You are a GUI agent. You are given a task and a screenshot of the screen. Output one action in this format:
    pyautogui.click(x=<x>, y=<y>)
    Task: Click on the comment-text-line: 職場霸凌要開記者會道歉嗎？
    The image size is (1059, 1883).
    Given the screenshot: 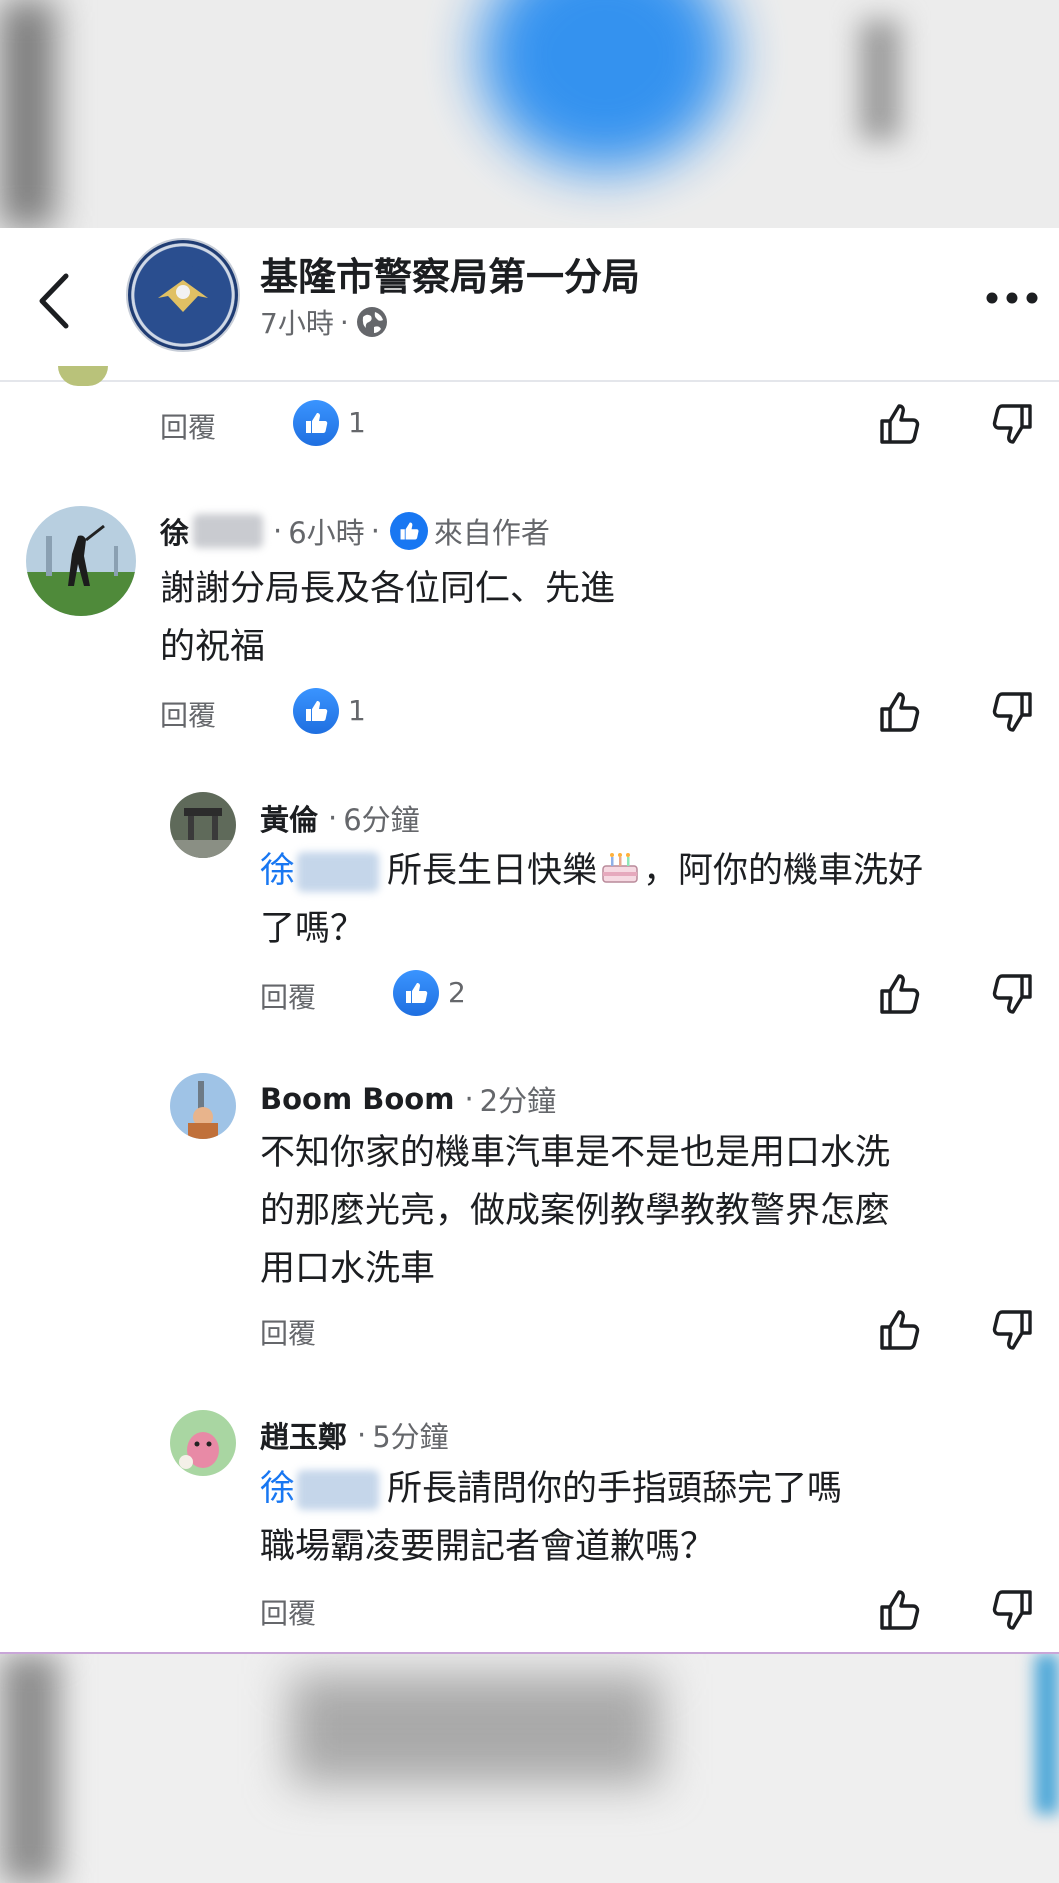 What is the action you would take?
    pyautogui.click(x=488, y=1547)
    